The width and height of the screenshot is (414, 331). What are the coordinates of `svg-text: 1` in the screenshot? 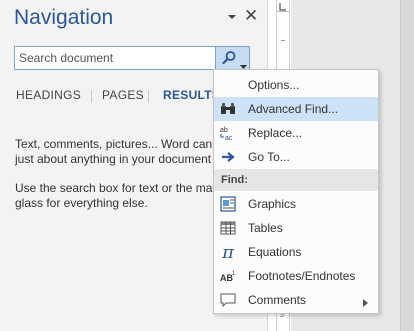 It's located at (234, 274).